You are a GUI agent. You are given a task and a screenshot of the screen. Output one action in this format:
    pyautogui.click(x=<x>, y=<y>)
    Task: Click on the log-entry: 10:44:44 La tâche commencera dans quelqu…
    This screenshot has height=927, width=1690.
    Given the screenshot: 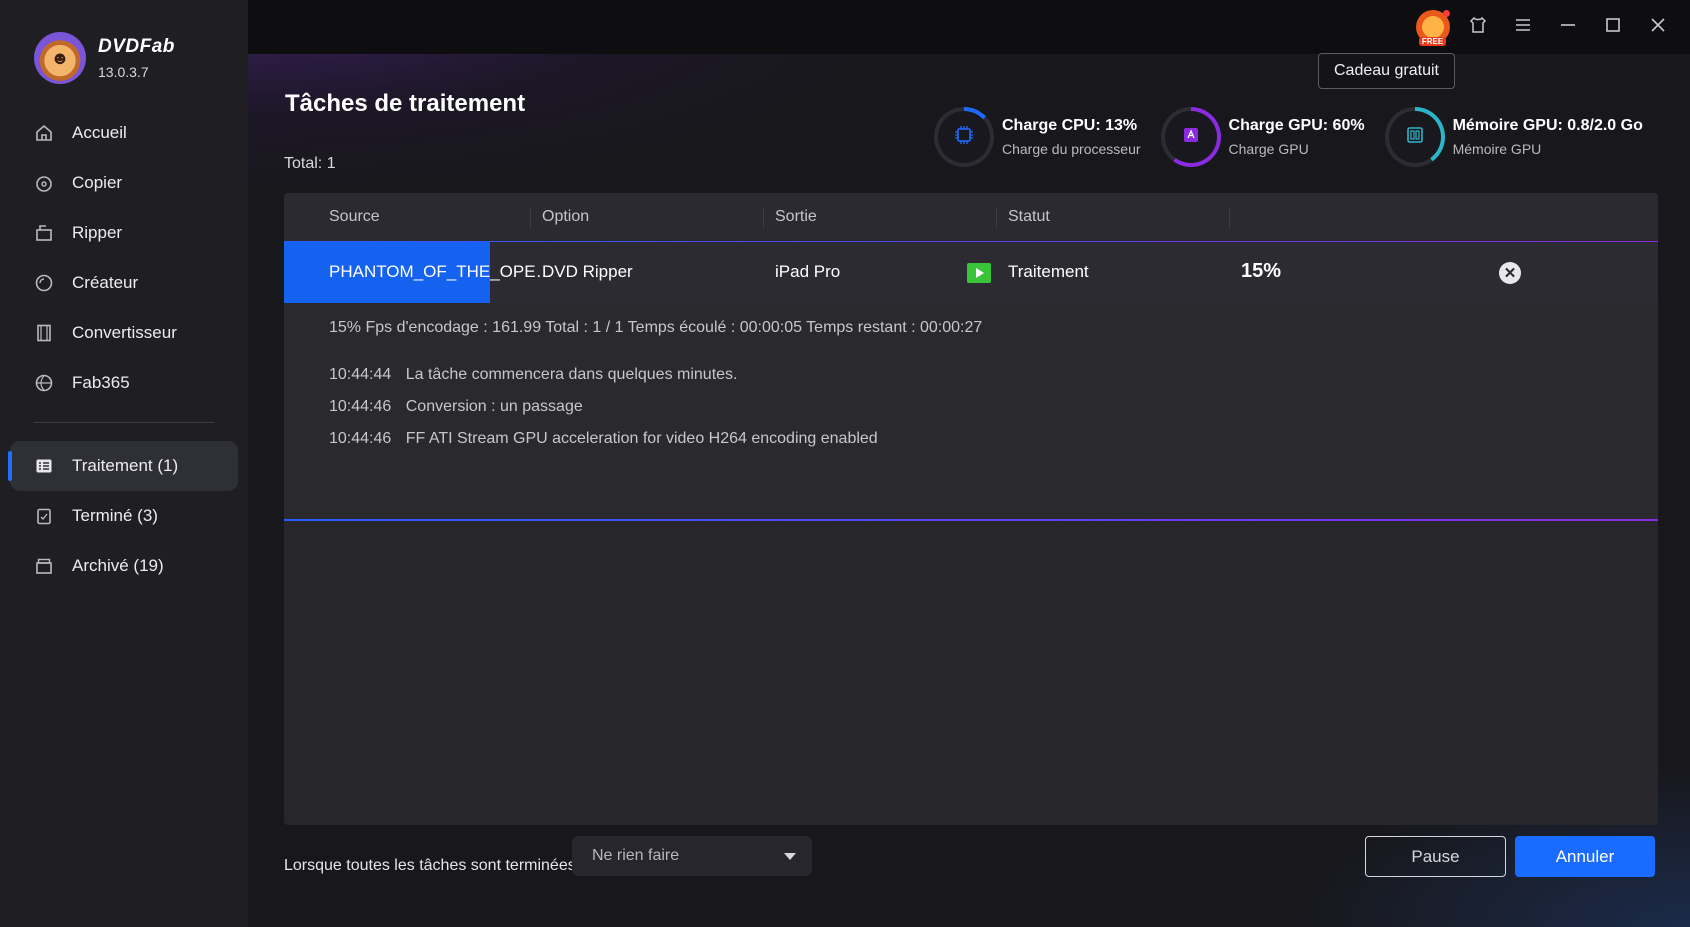 What is the action you would take?
    pyautogui.click(x=993, y=375)
    